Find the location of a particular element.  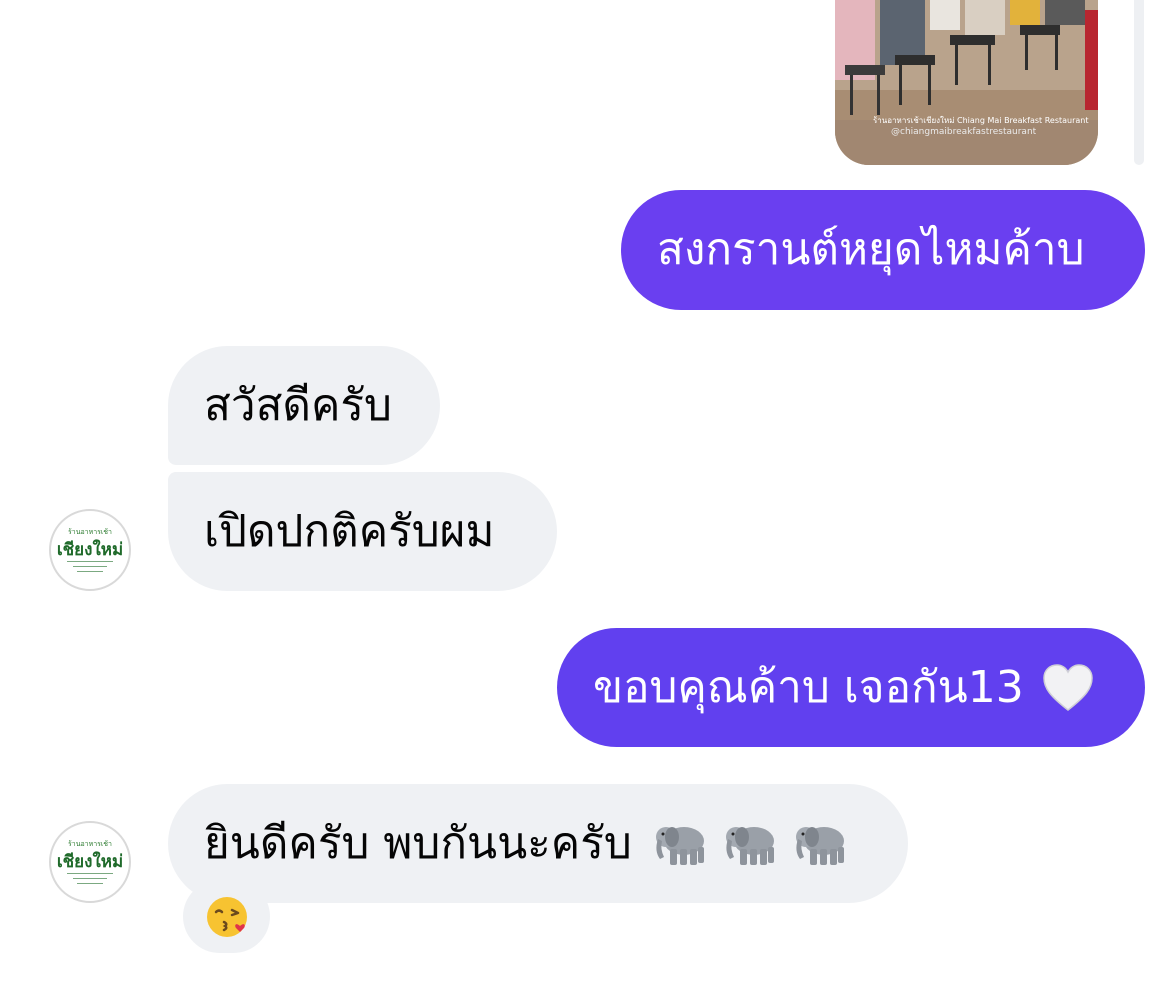

received-message-bubble: เปิดปกติครับผม is located at coordinates (362, 531).